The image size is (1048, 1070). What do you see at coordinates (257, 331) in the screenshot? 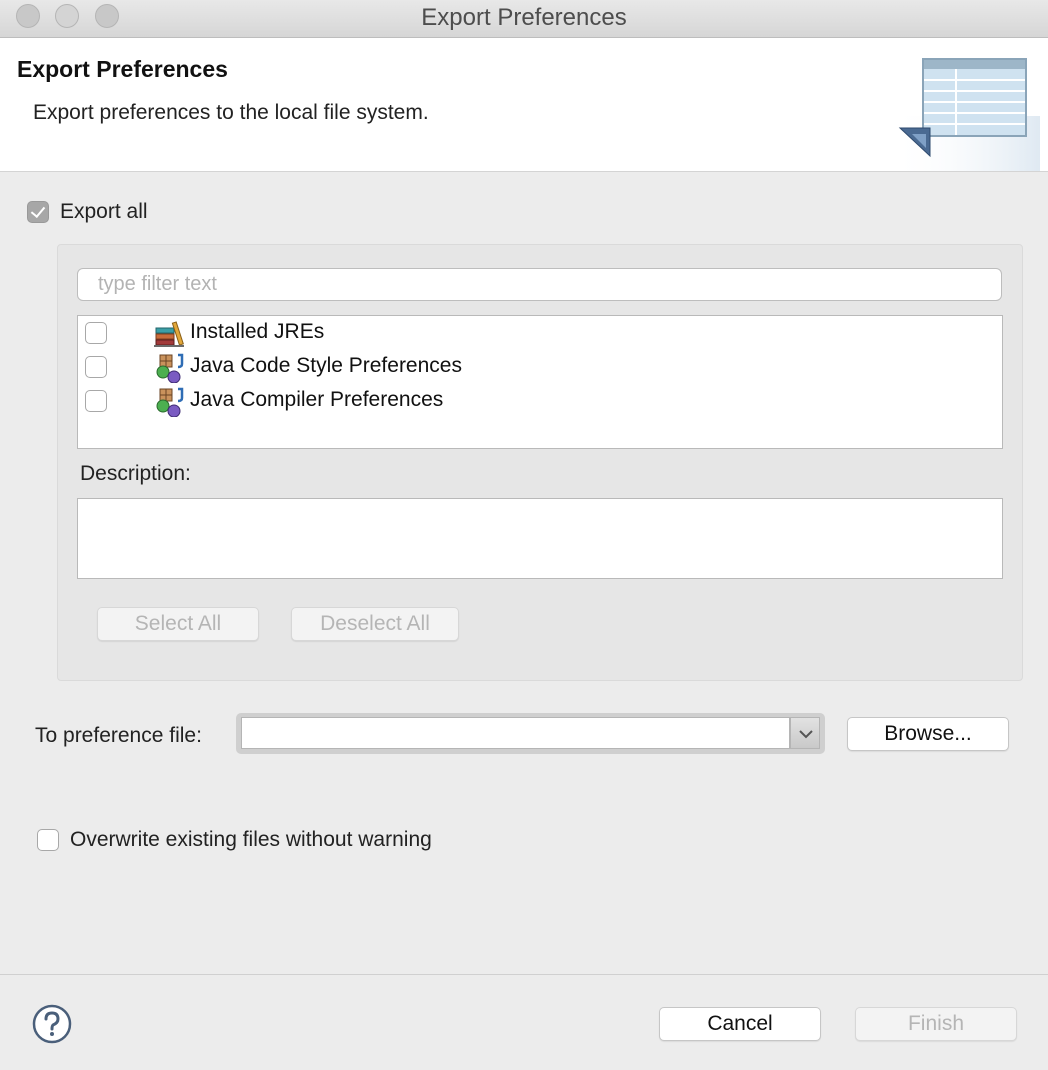
I see `list-item-label: Installed JREs` at bounding box center [257, 331].